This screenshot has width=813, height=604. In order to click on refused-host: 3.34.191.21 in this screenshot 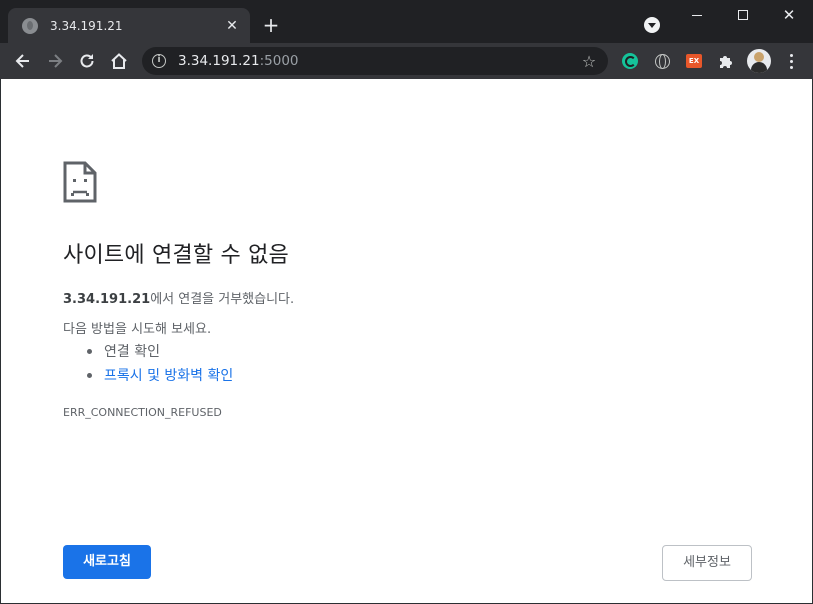, I will do `click(107, 299)`.